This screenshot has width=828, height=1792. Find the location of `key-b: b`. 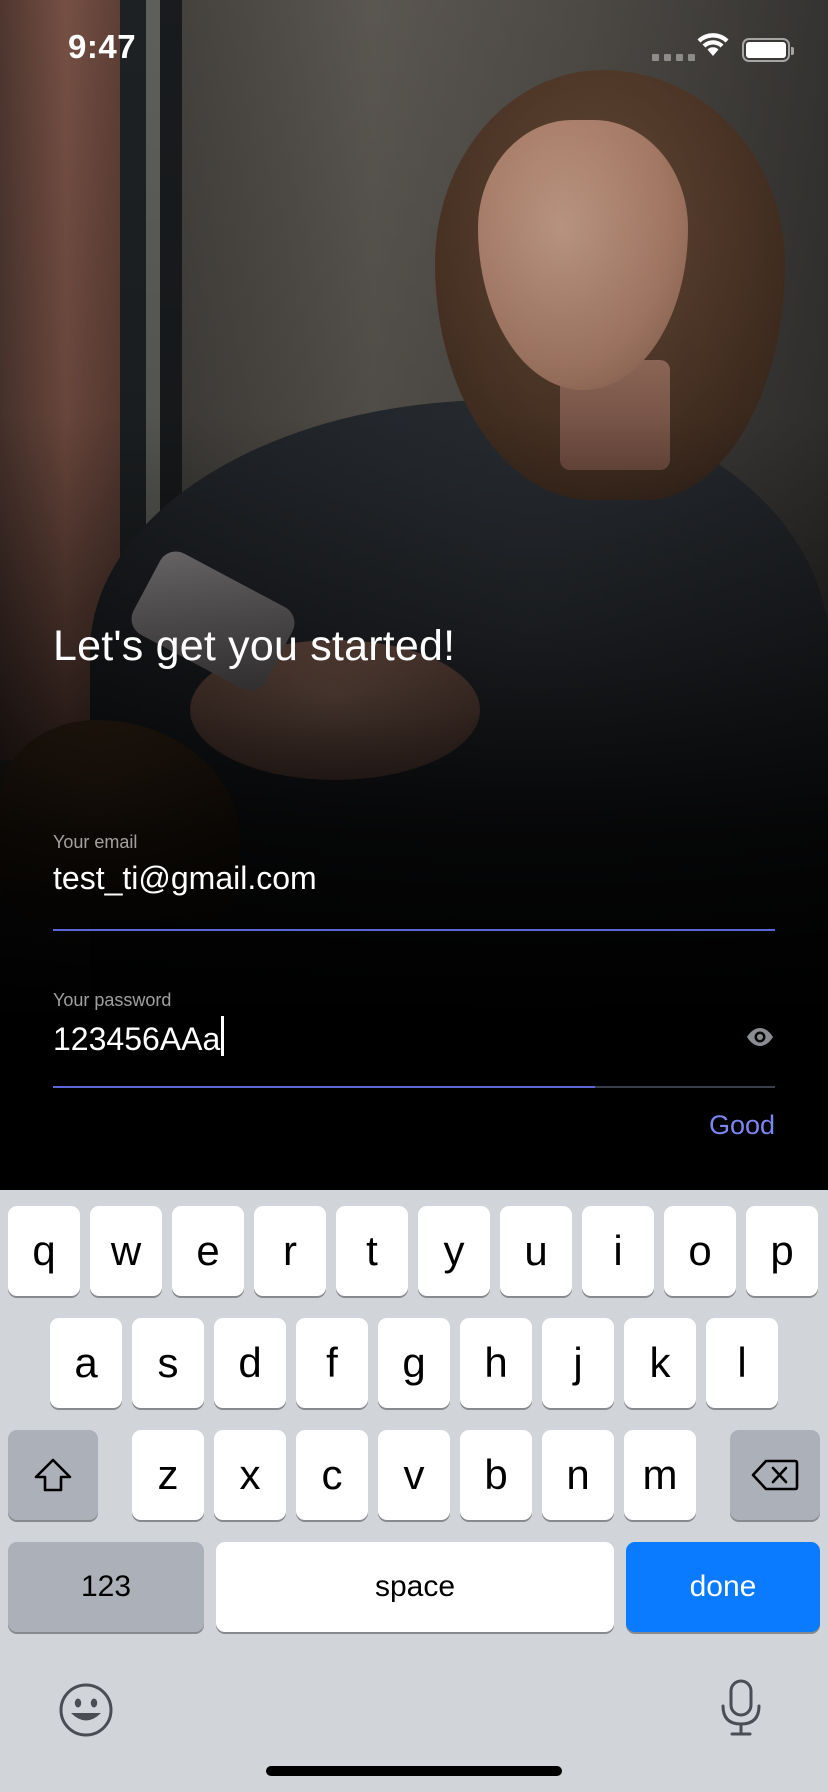

key-b: b is located at coordinates (496, 1475).